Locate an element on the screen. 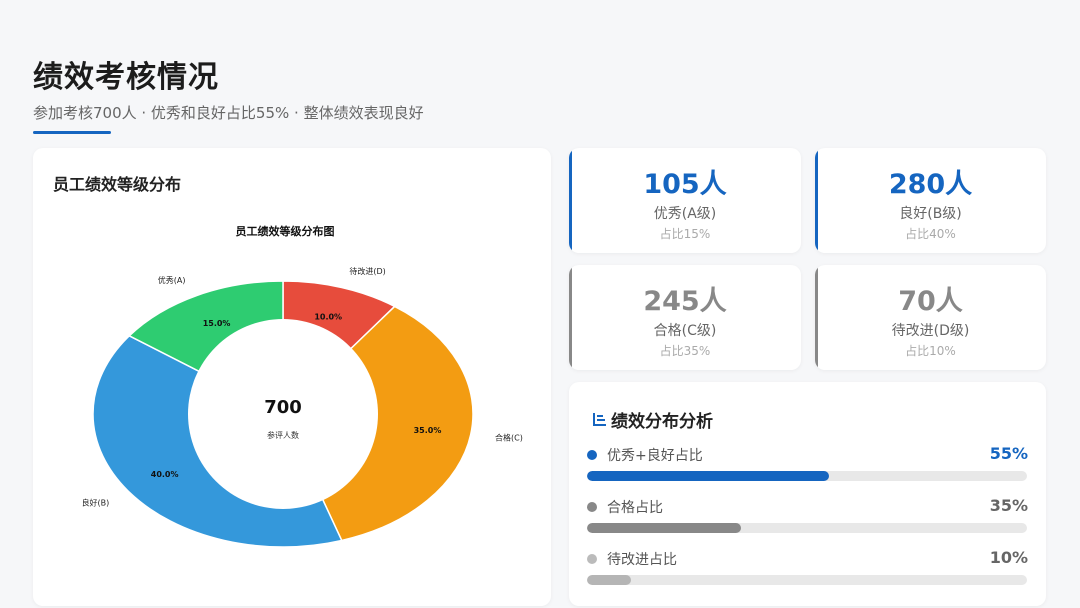  metric-label: 合格占比 is located at coordinates (635, 508).